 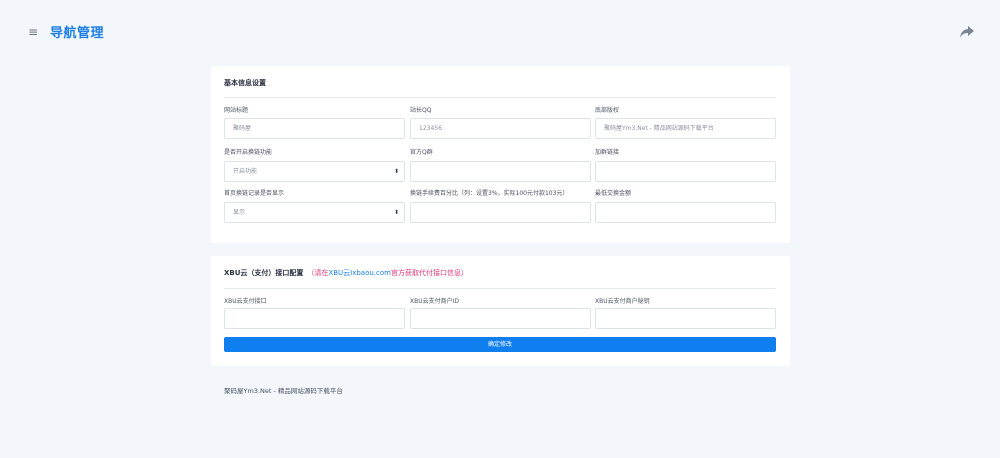 What do you see at coordinates (613, 193) in the screenshot?
I see `min-amount-label: 最低交换金额` at bounding box center [613, 193].